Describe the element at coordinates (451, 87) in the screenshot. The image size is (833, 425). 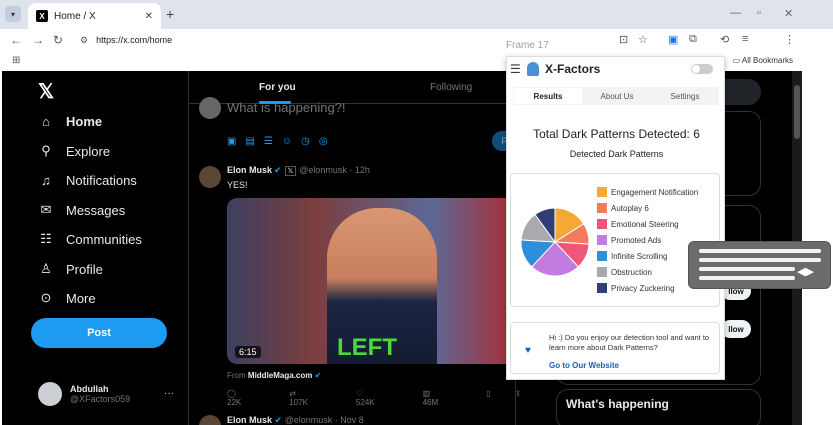
I see `tab-following: Following` at that location.